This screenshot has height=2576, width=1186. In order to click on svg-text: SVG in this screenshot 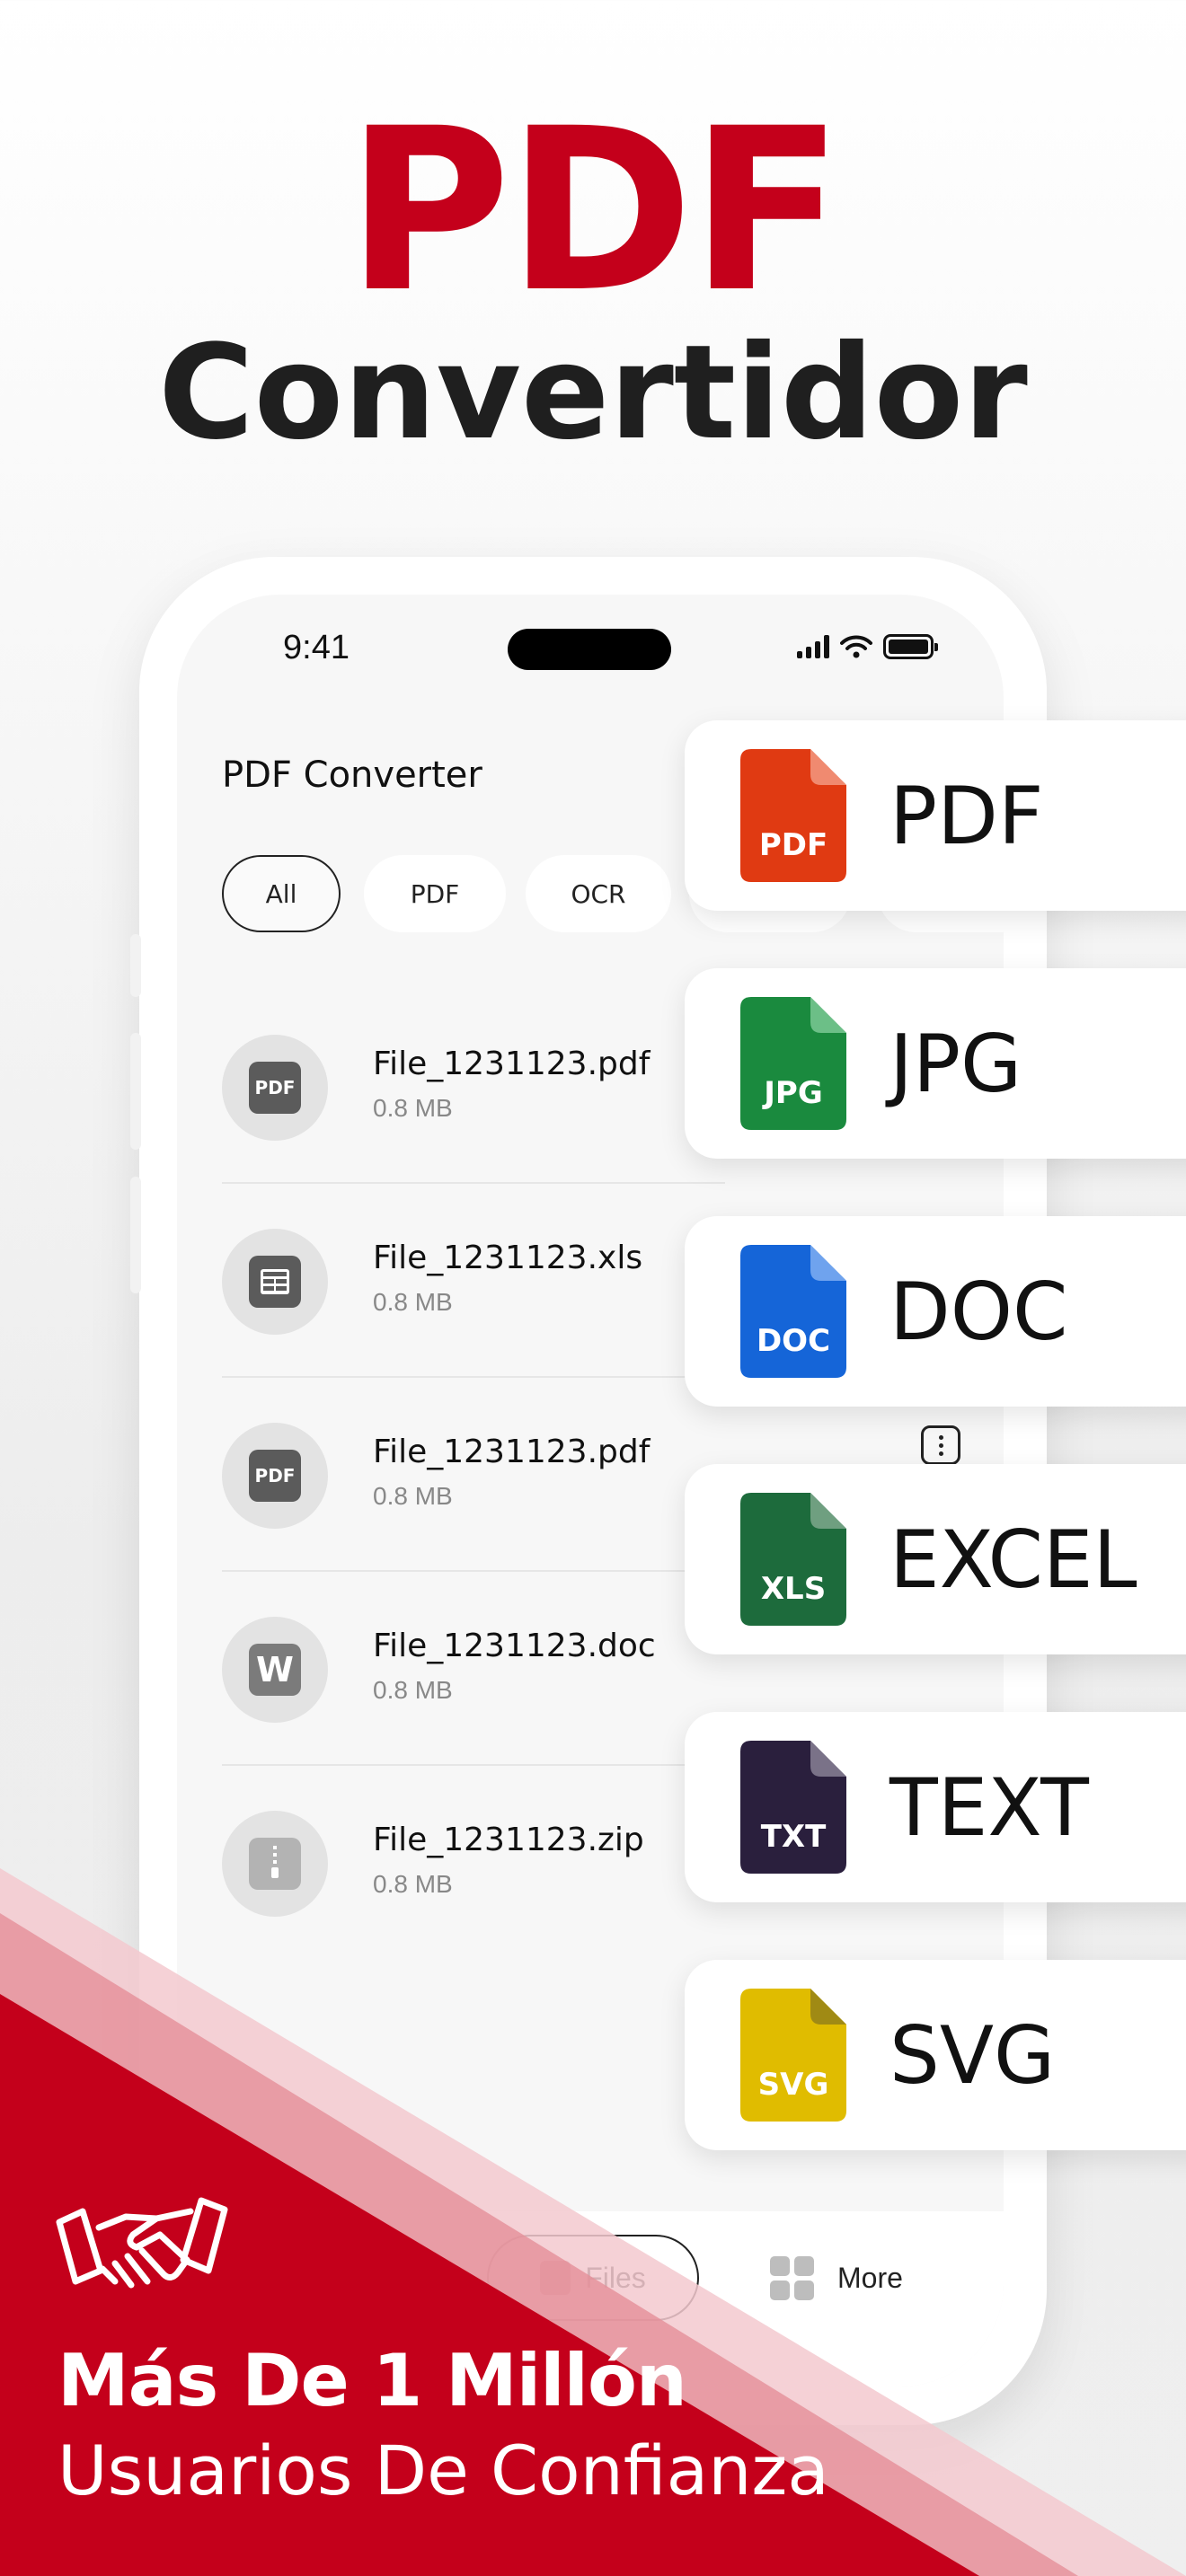, I will do `click(793, 2085)`.